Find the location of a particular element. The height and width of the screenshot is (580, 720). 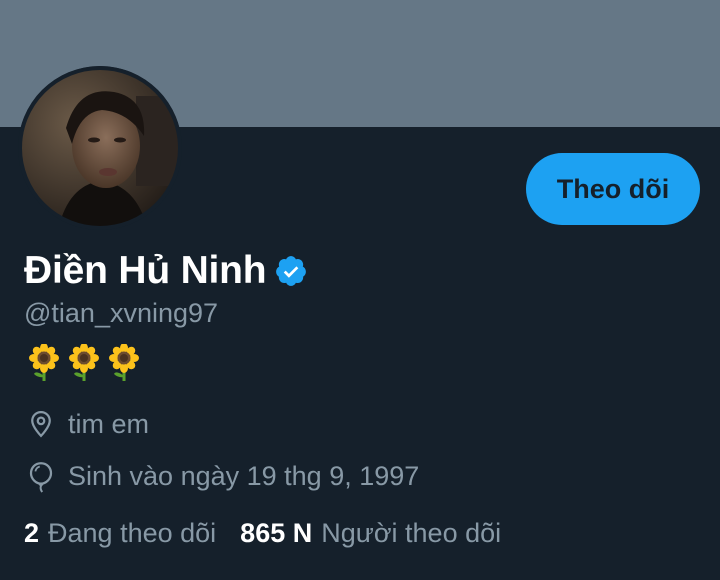

avatar is located at coordinates (100, 148).